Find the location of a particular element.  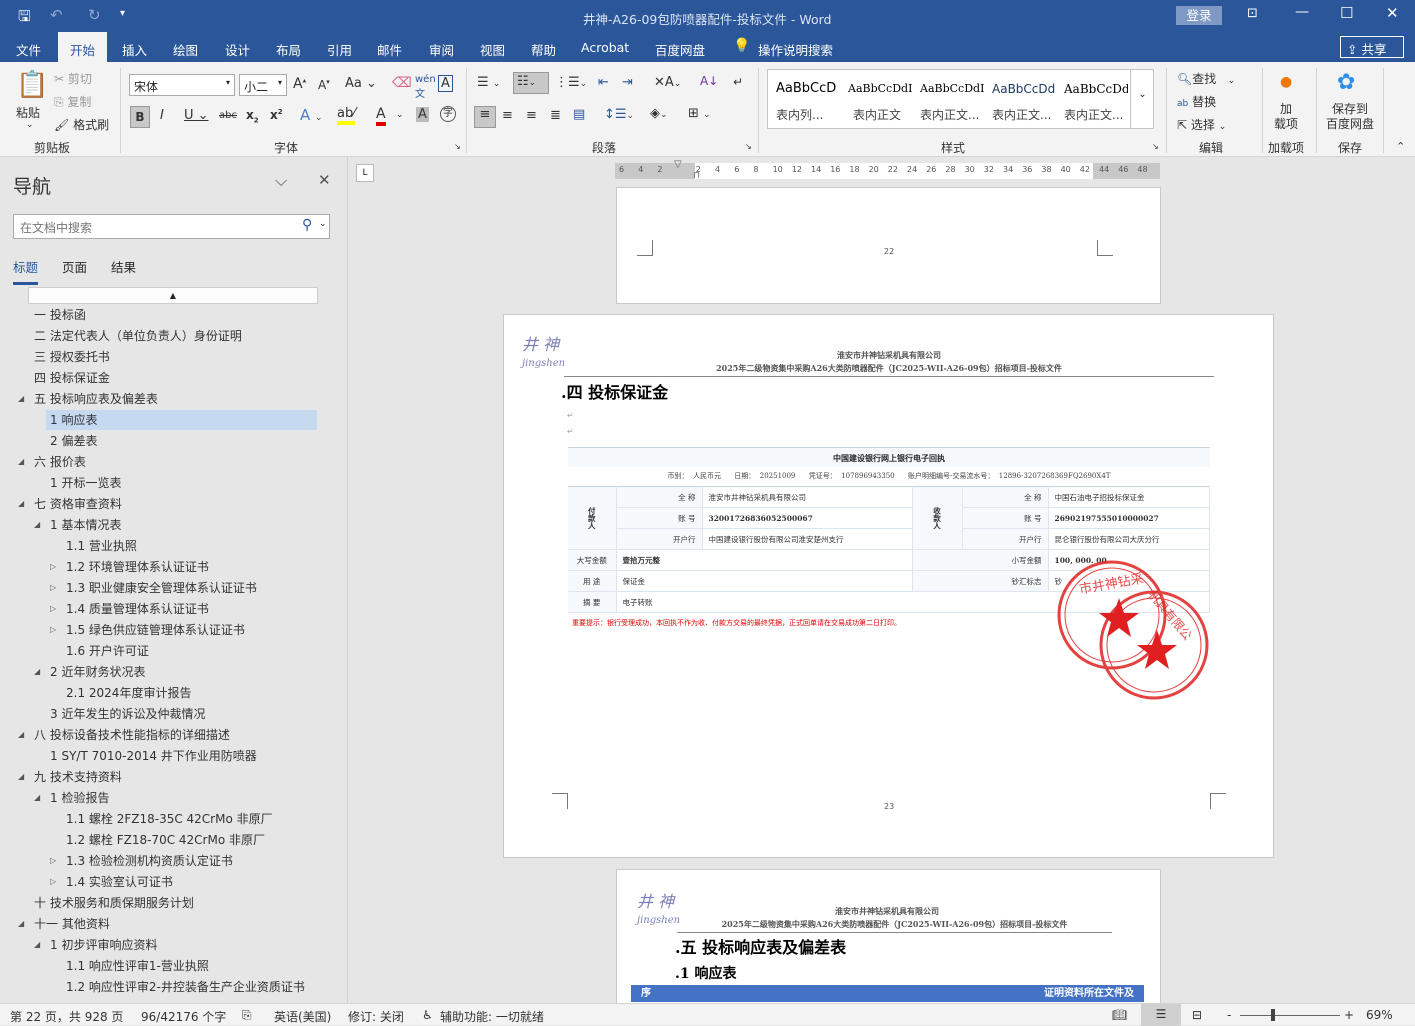

read-mode-icon: 📖︎ is located at coordinates (1119, 1015).